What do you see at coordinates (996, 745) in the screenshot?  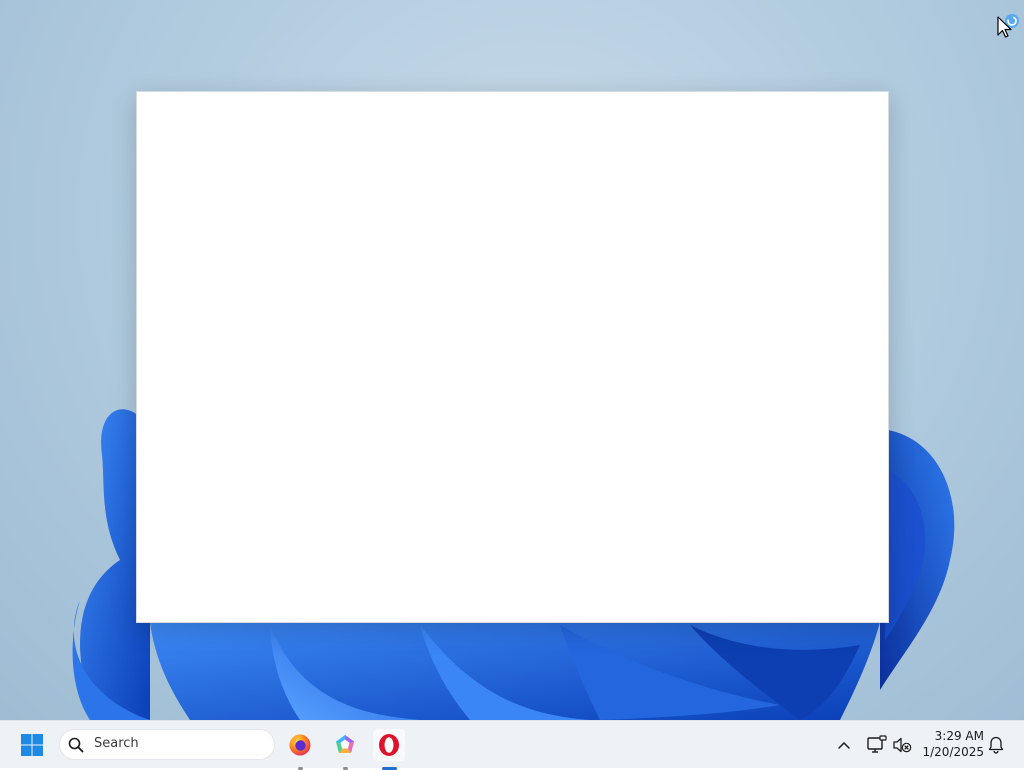 I see `bell-icon` at bounding box center [996, 745].